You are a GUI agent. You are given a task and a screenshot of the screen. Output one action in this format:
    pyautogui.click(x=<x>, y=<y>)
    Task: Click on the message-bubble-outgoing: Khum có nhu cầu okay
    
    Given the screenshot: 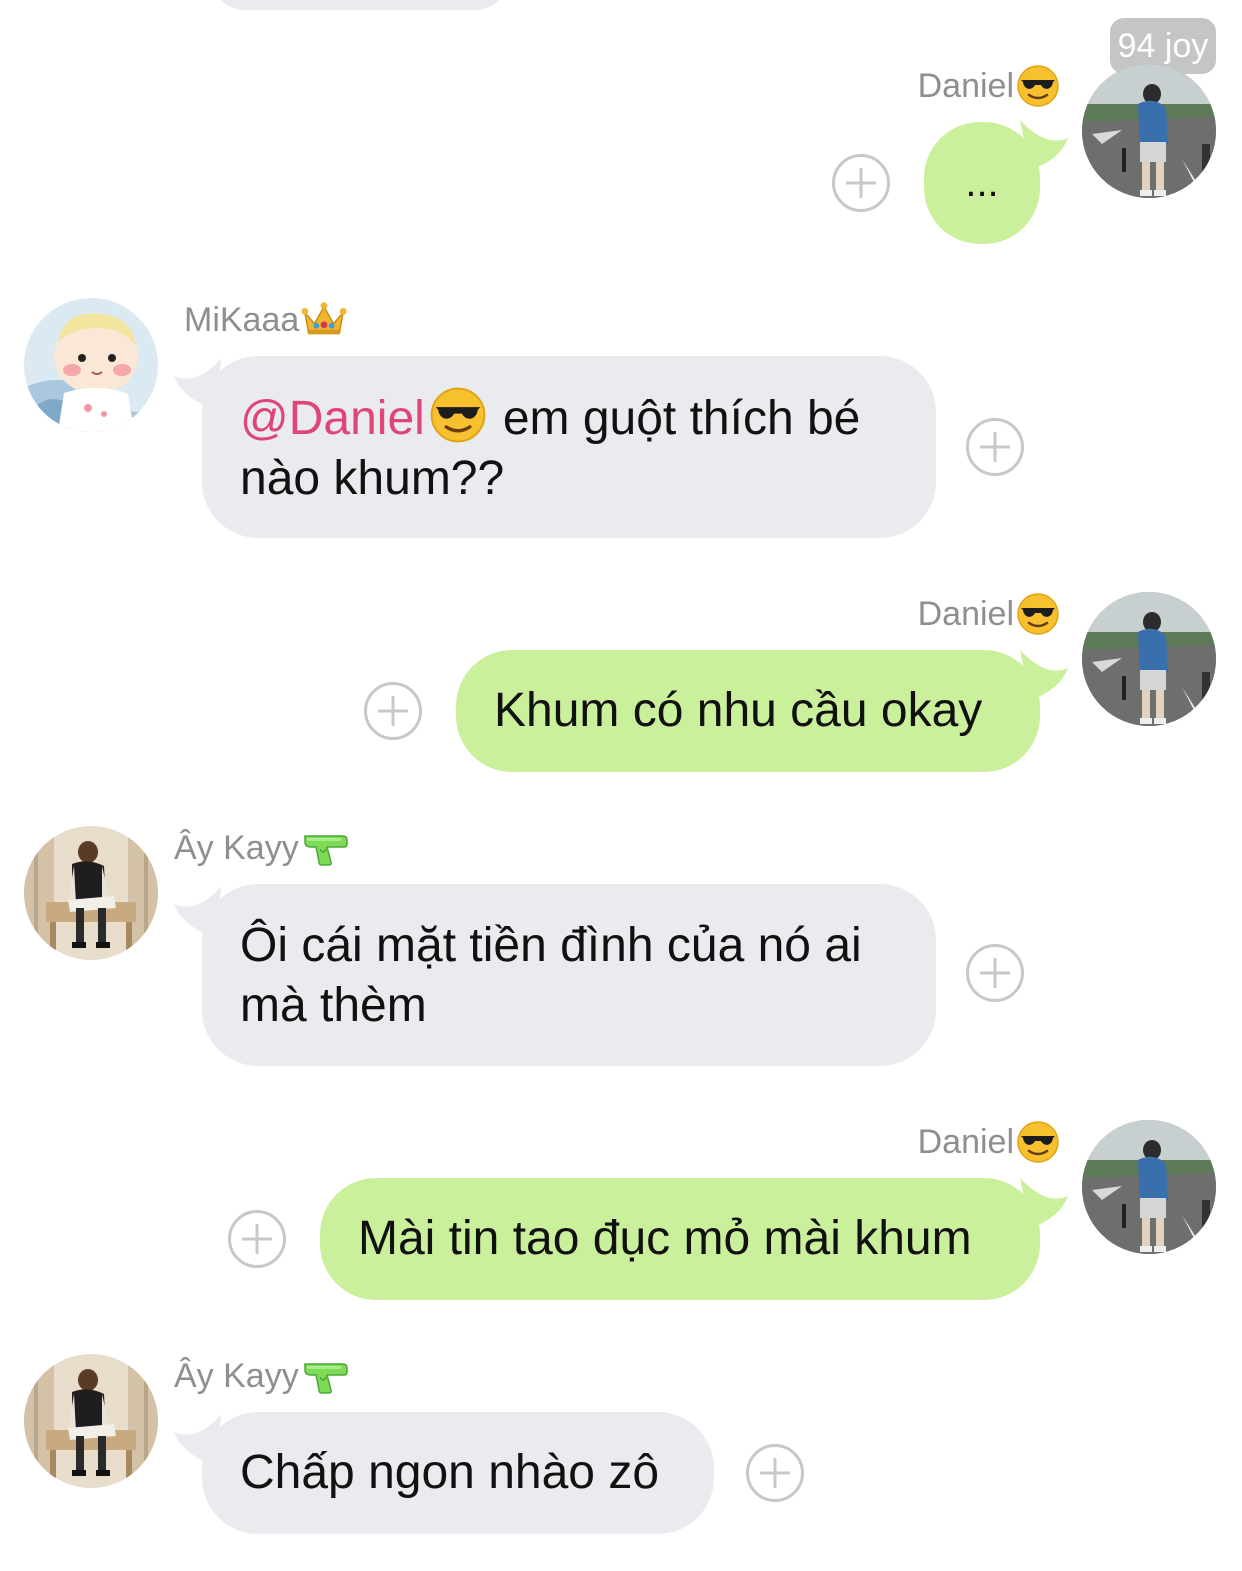 What is the action you would take?
    pyautogui.click(x=748, y=711)
    